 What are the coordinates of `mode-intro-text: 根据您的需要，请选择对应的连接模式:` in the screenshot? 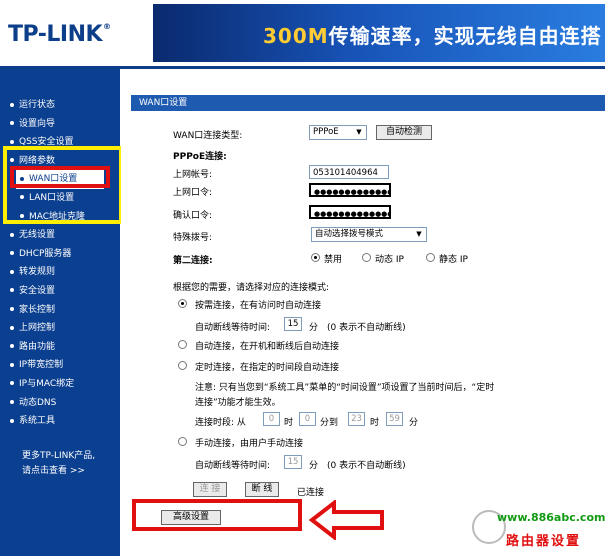 It's located at (251, 288).